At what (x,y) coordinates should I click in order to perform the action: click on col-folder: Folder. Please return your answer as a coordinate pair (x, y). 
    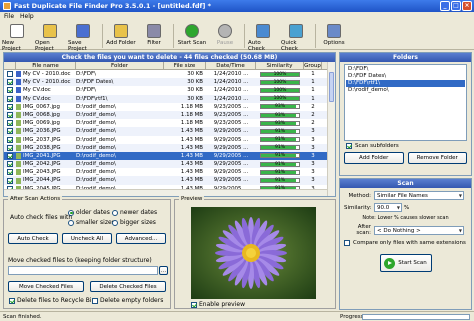
    Looking at the image, I should click on (120, 65).